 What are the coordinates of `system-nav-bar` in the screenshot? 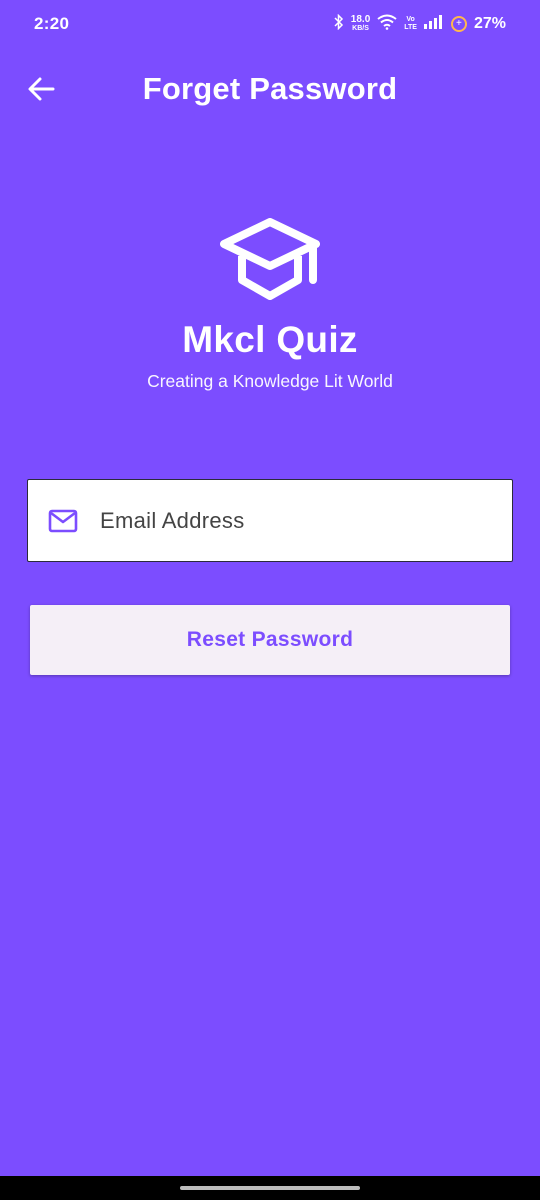 It's located at (270, 1188).